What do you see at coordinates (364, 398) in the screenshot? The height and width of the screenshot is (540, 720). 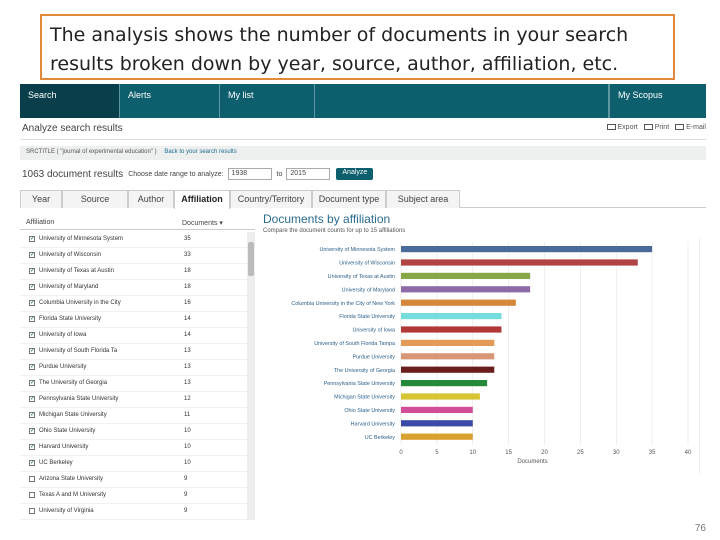 I see `y-tick-label: Michigan State University` at bounding box center [364, 398].